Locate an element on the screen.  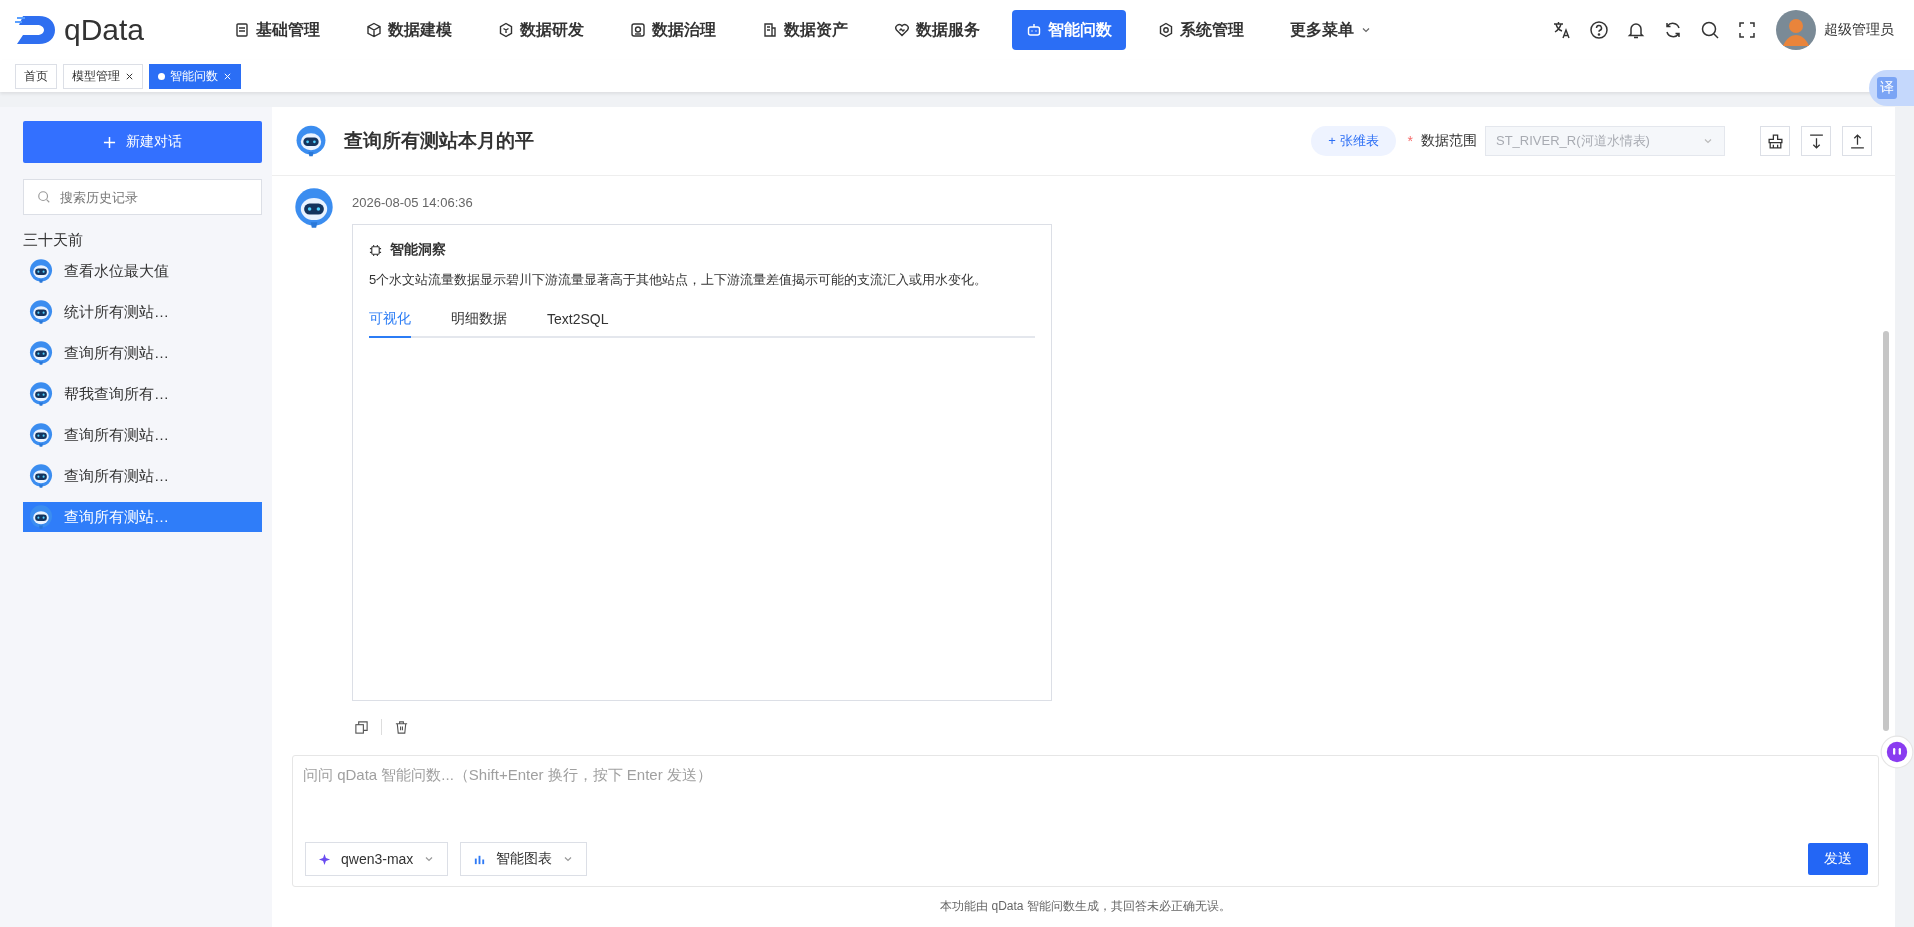
download-icon is located at coordinates (1816, 141).